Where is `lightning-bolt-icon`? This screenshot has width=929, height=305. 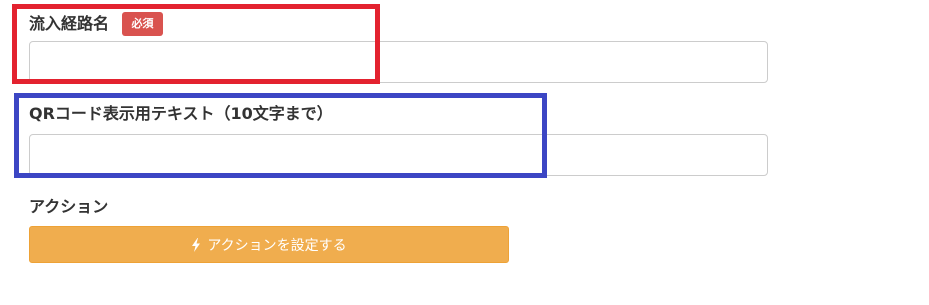 lightning-bolt-icon is located at coordinates (196, 244).